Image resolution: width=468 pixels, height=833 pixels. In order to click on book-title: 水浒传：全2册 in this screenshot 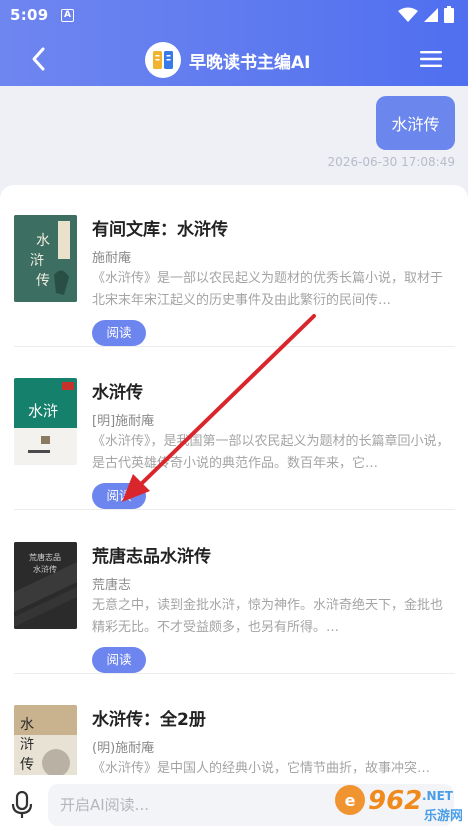, I will do `click(149, 717)`.